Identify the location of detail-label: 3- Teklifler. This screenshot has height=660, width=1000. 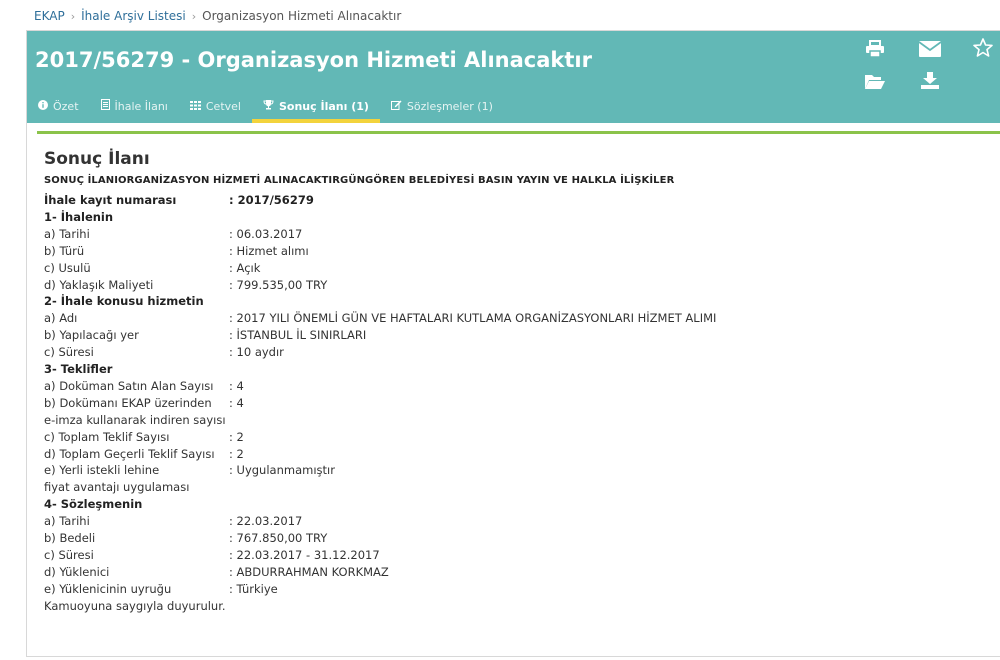
(78, 369).